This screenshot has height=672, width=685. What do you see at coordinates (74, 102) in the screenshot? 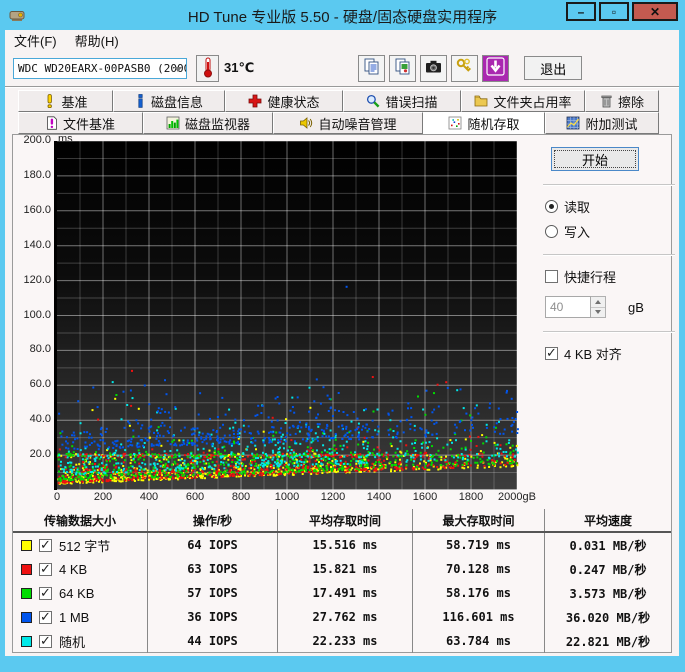
I see `tab-label: 基准` at bounding box center [74, 102].